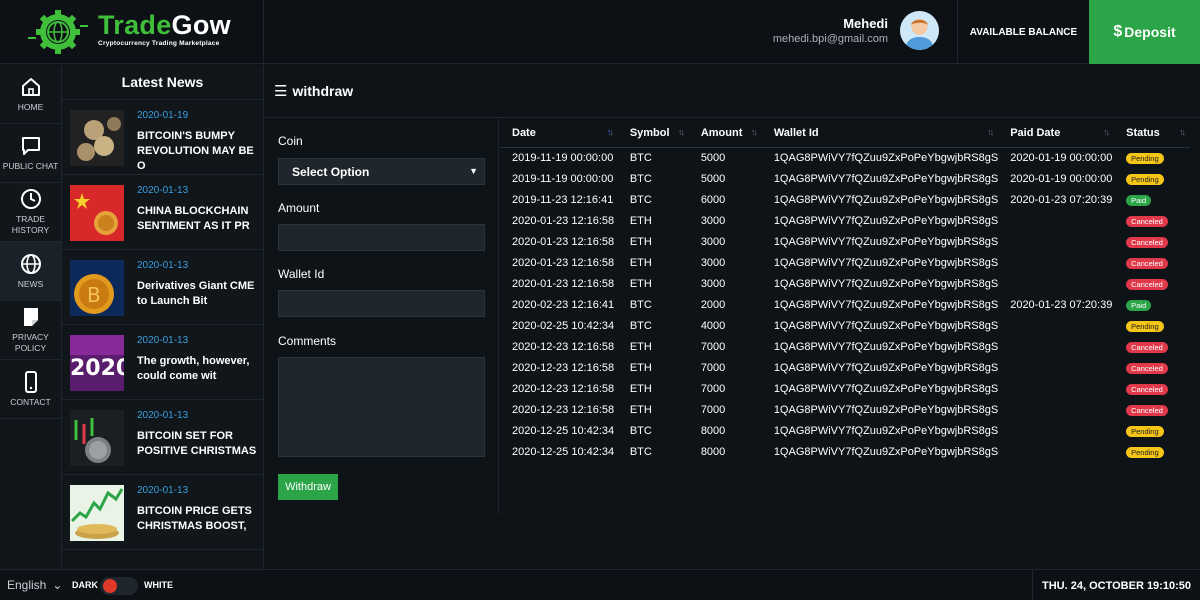  I want to click on sidebar-item-label: NEWS, so click(30, 283).